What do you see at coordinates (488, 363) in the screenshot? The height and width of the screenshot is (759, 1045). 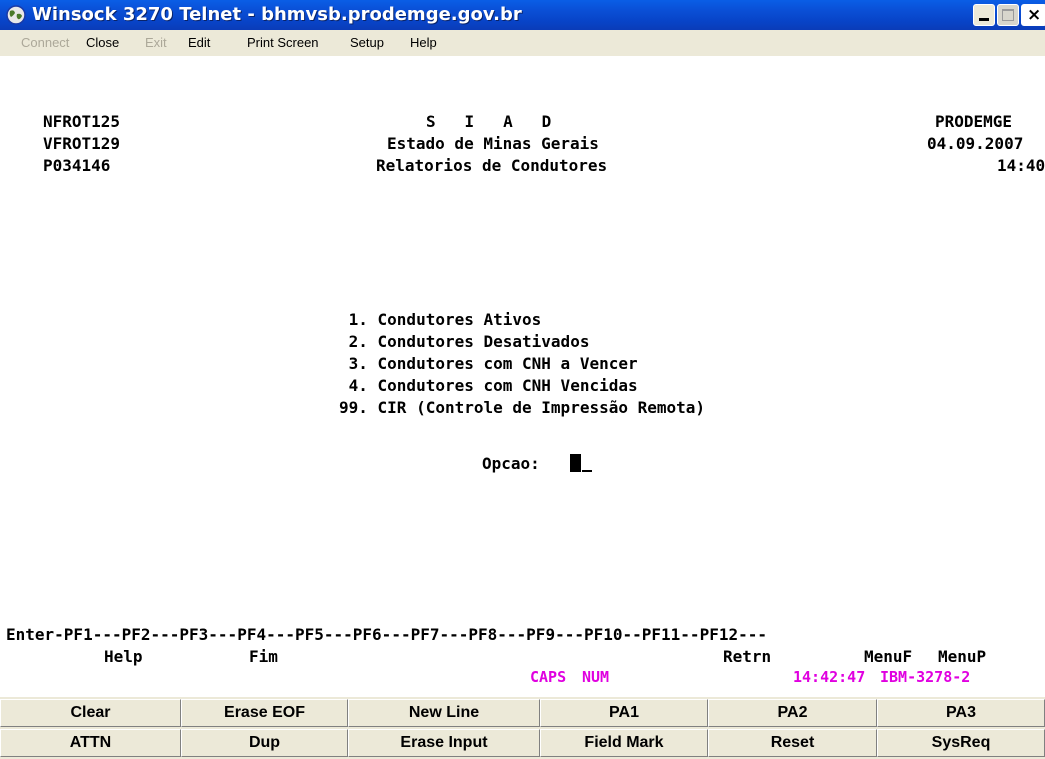 I see `menu-option-3: 3. Condutores com CNH a Vencer` at bounding box center [488, 363].